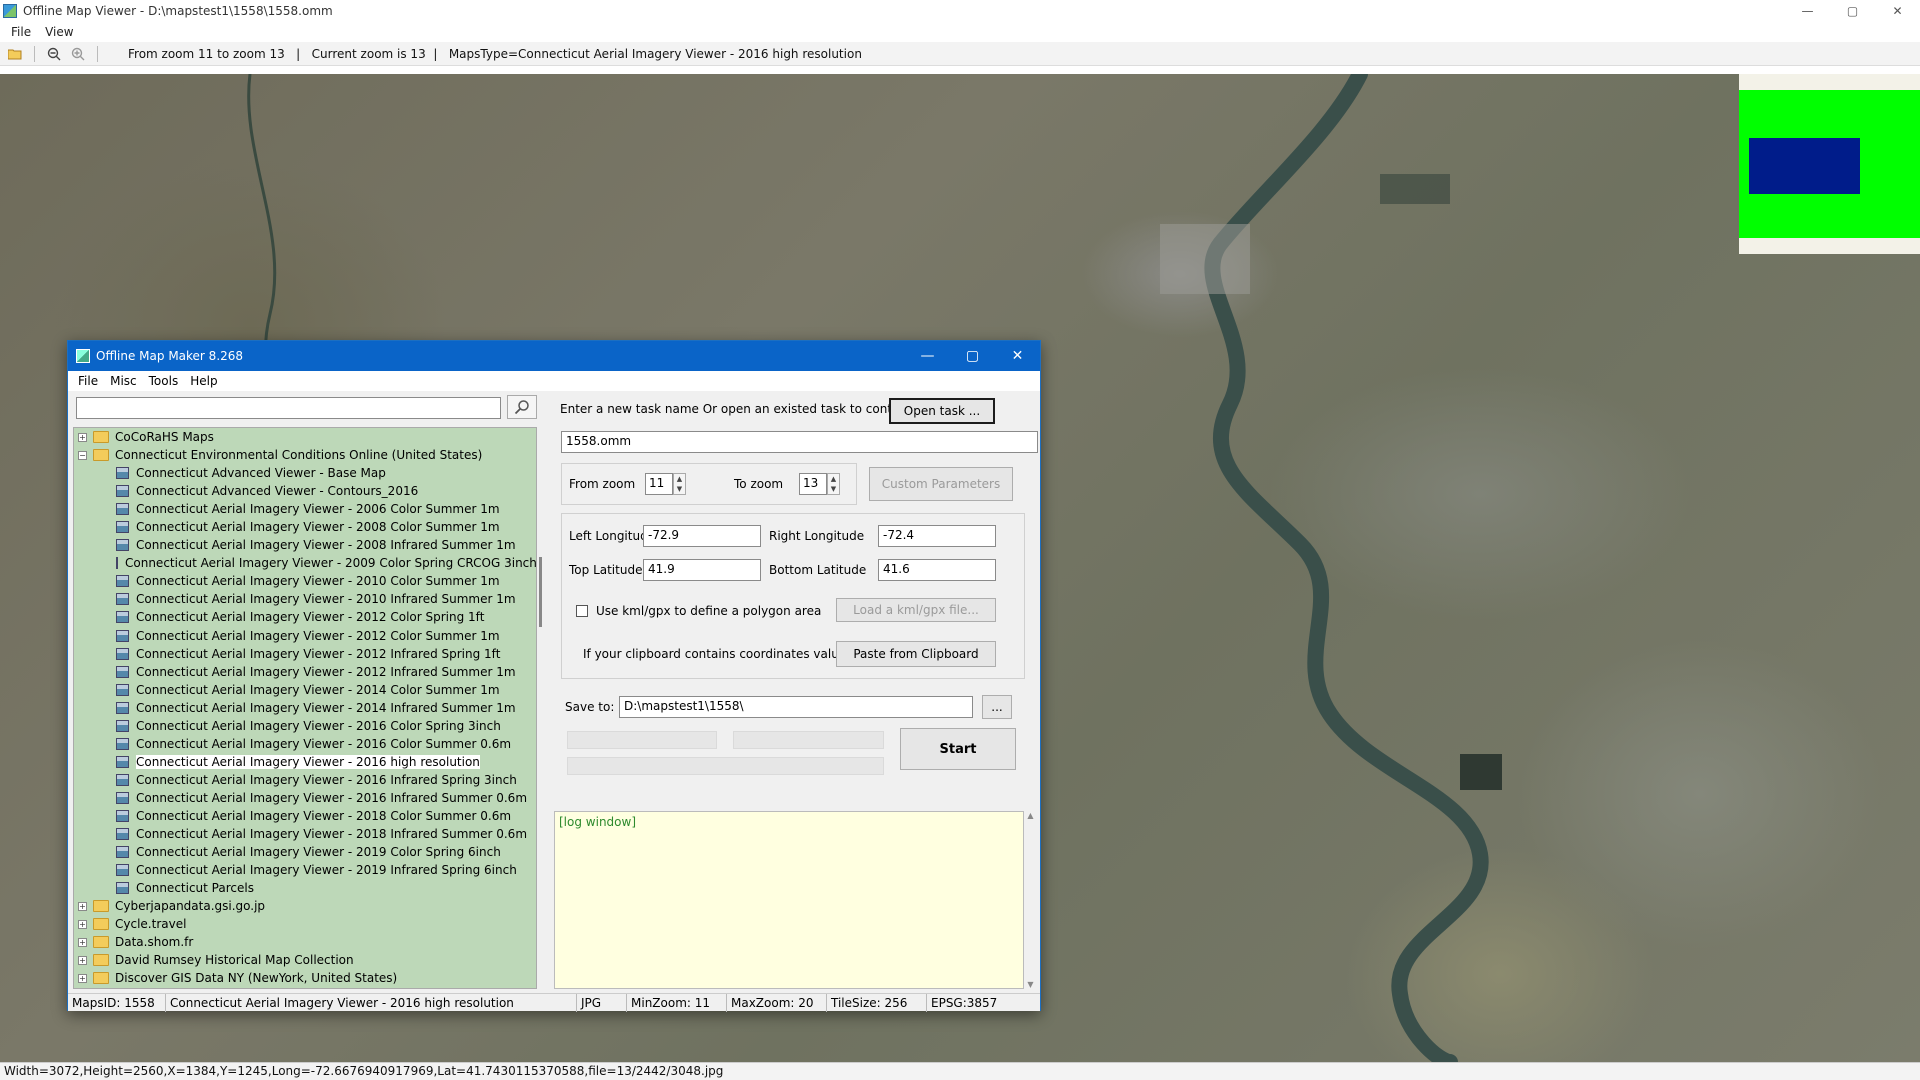  Describe the element at coordinates (1030, 815) in the screenshot. I see `scroll-up-icon: ▲` at that location.